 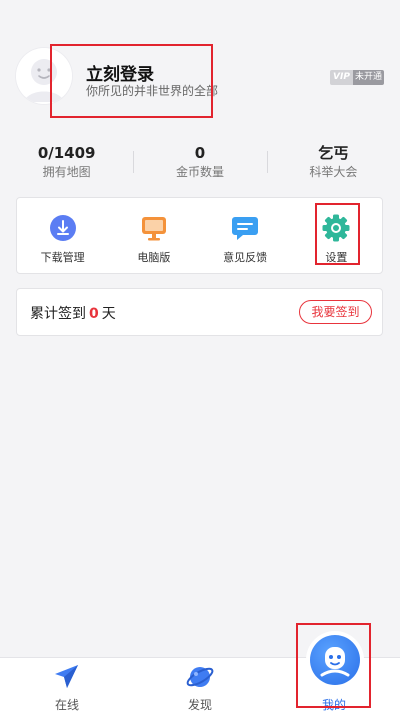 I want to click on stat-maps-label: 拥有地图, so click(x=66, y=172).